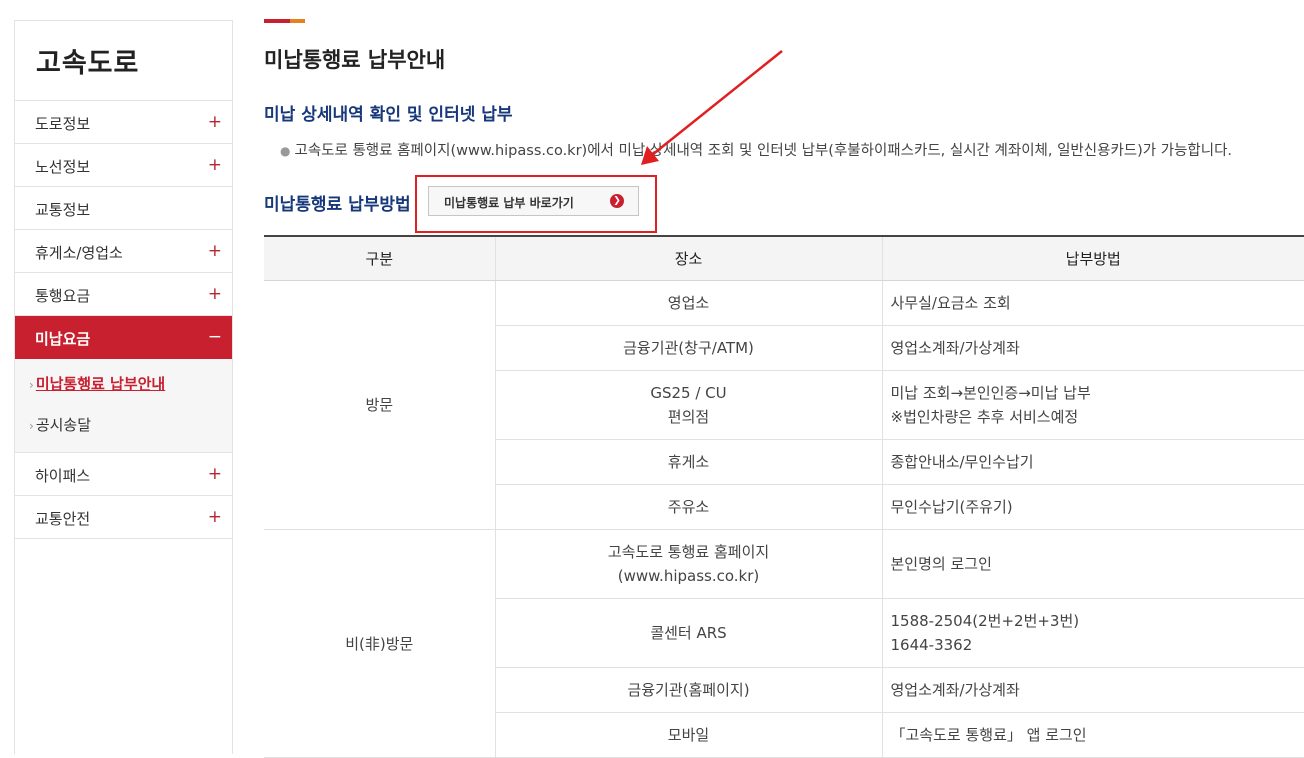 The height and width of the screenshot is (758, 1304). What do you see at coordinates (1092, 507) in the screenshot?
I see `method-cell: 무인수납기(주유기)` at bounding box center [1092, 507].